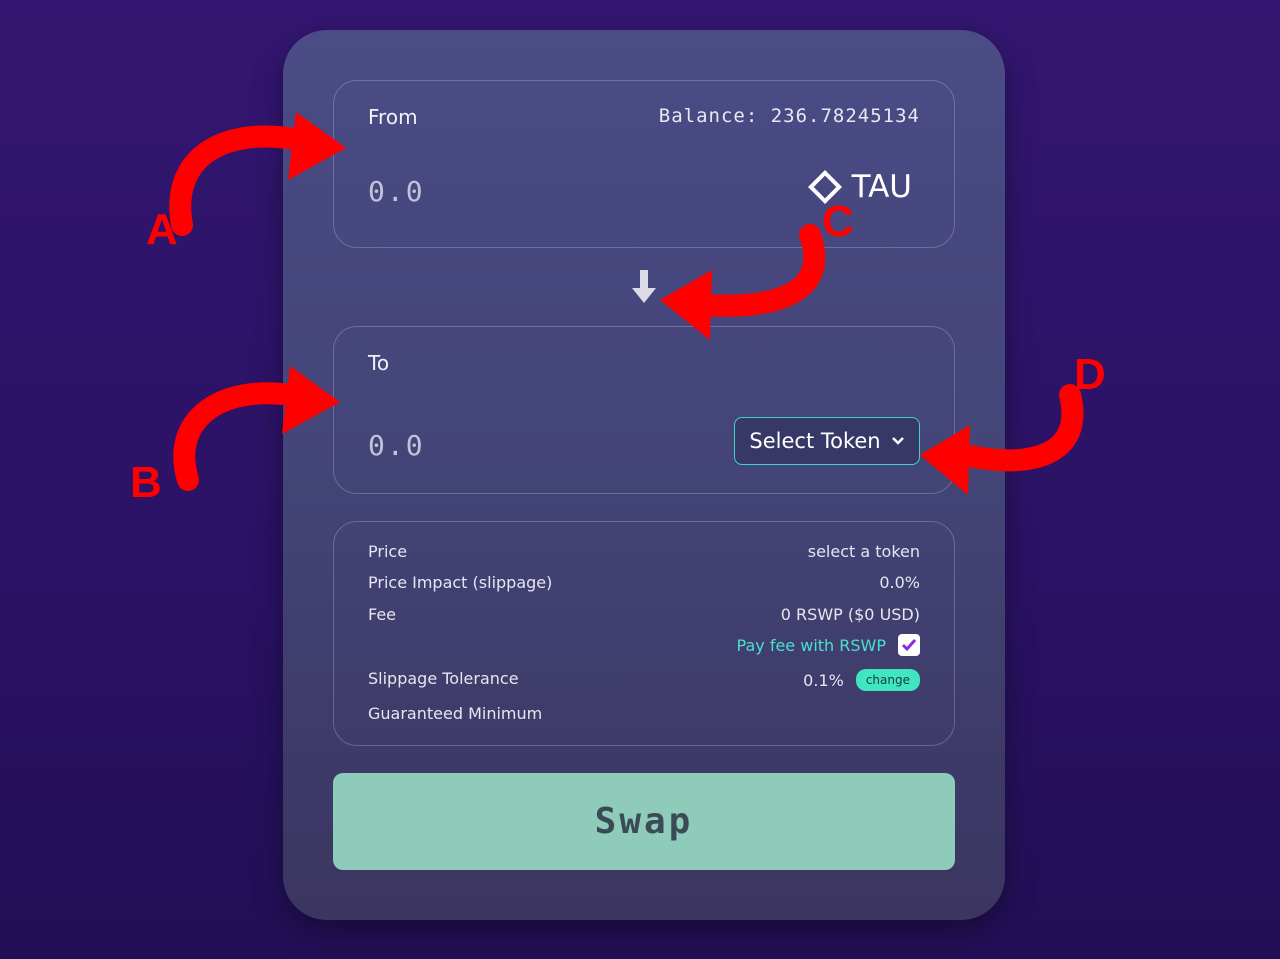 The height and width of the screenshot is (959, 1280). Describe the element at coordinates (644, 585) in the screenshot. I see `price-impact-row: Price Impact (slippage) 0.0%` at that location.